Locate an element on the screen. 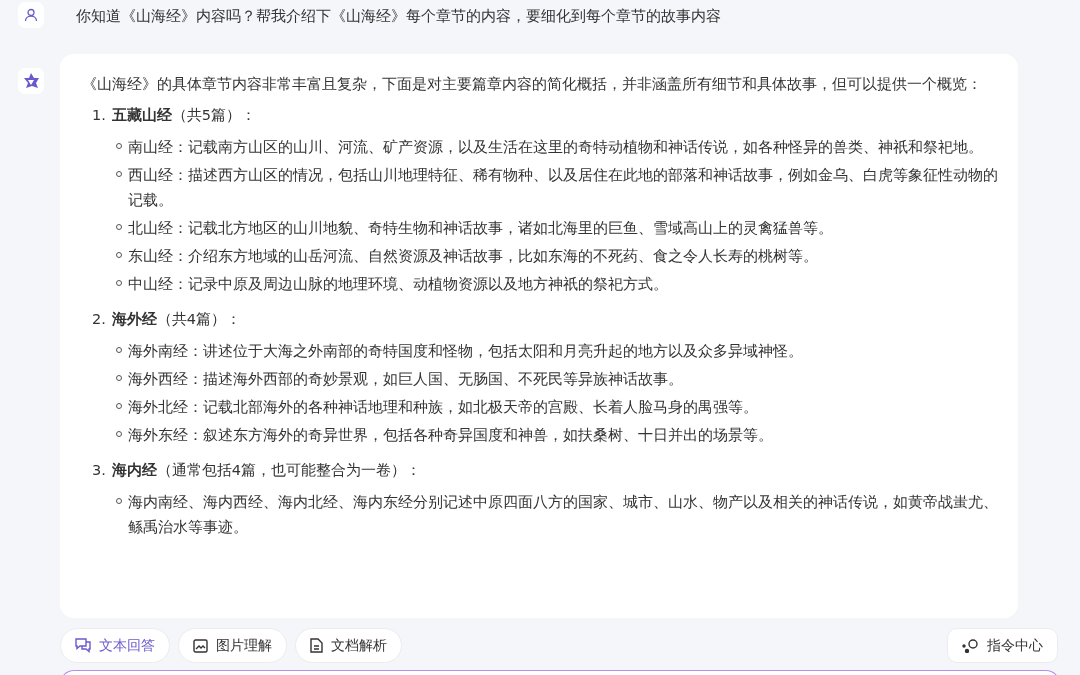 The height and width of the screenshot is (675, 1080). list-number: 2. is located at coordinates (99, 319).